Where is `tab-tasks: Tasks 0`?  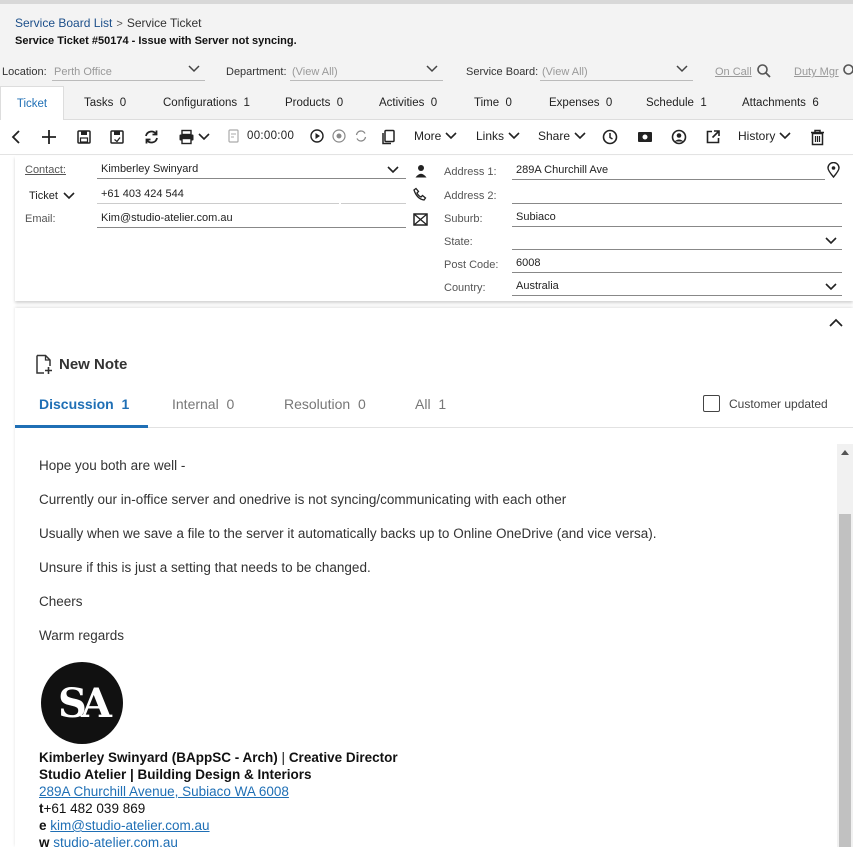 tab-tasks: Tasks 0 is located at coordinates (105, 103).